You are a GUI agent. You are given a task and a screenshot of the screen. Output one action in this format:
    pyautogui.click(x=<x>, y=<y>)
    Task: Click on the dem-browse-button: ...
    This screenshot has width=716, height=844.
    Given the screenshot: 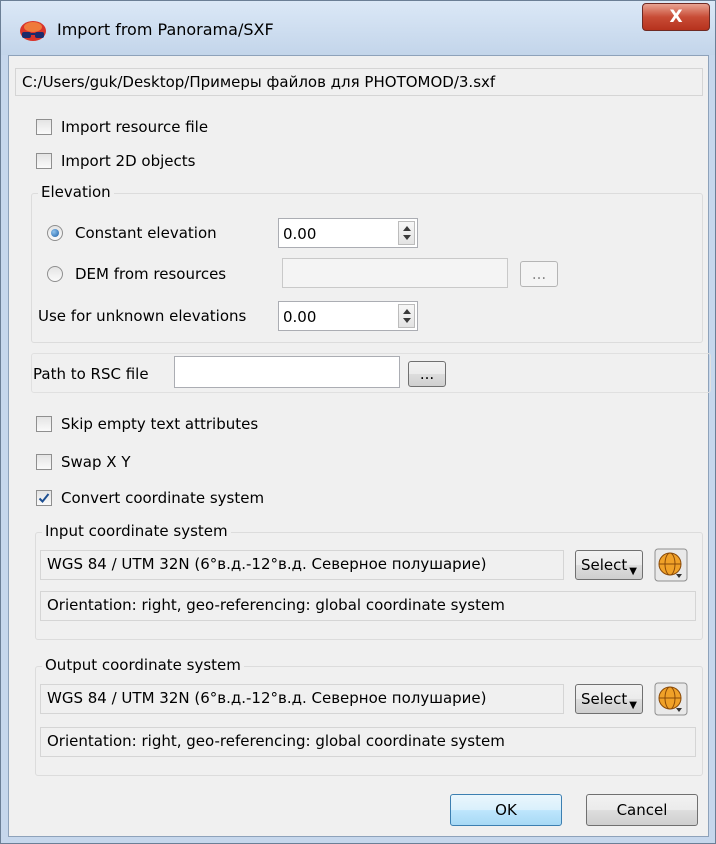 What is the action you would take?
    pyautogui.click(x=539, y=274)
    